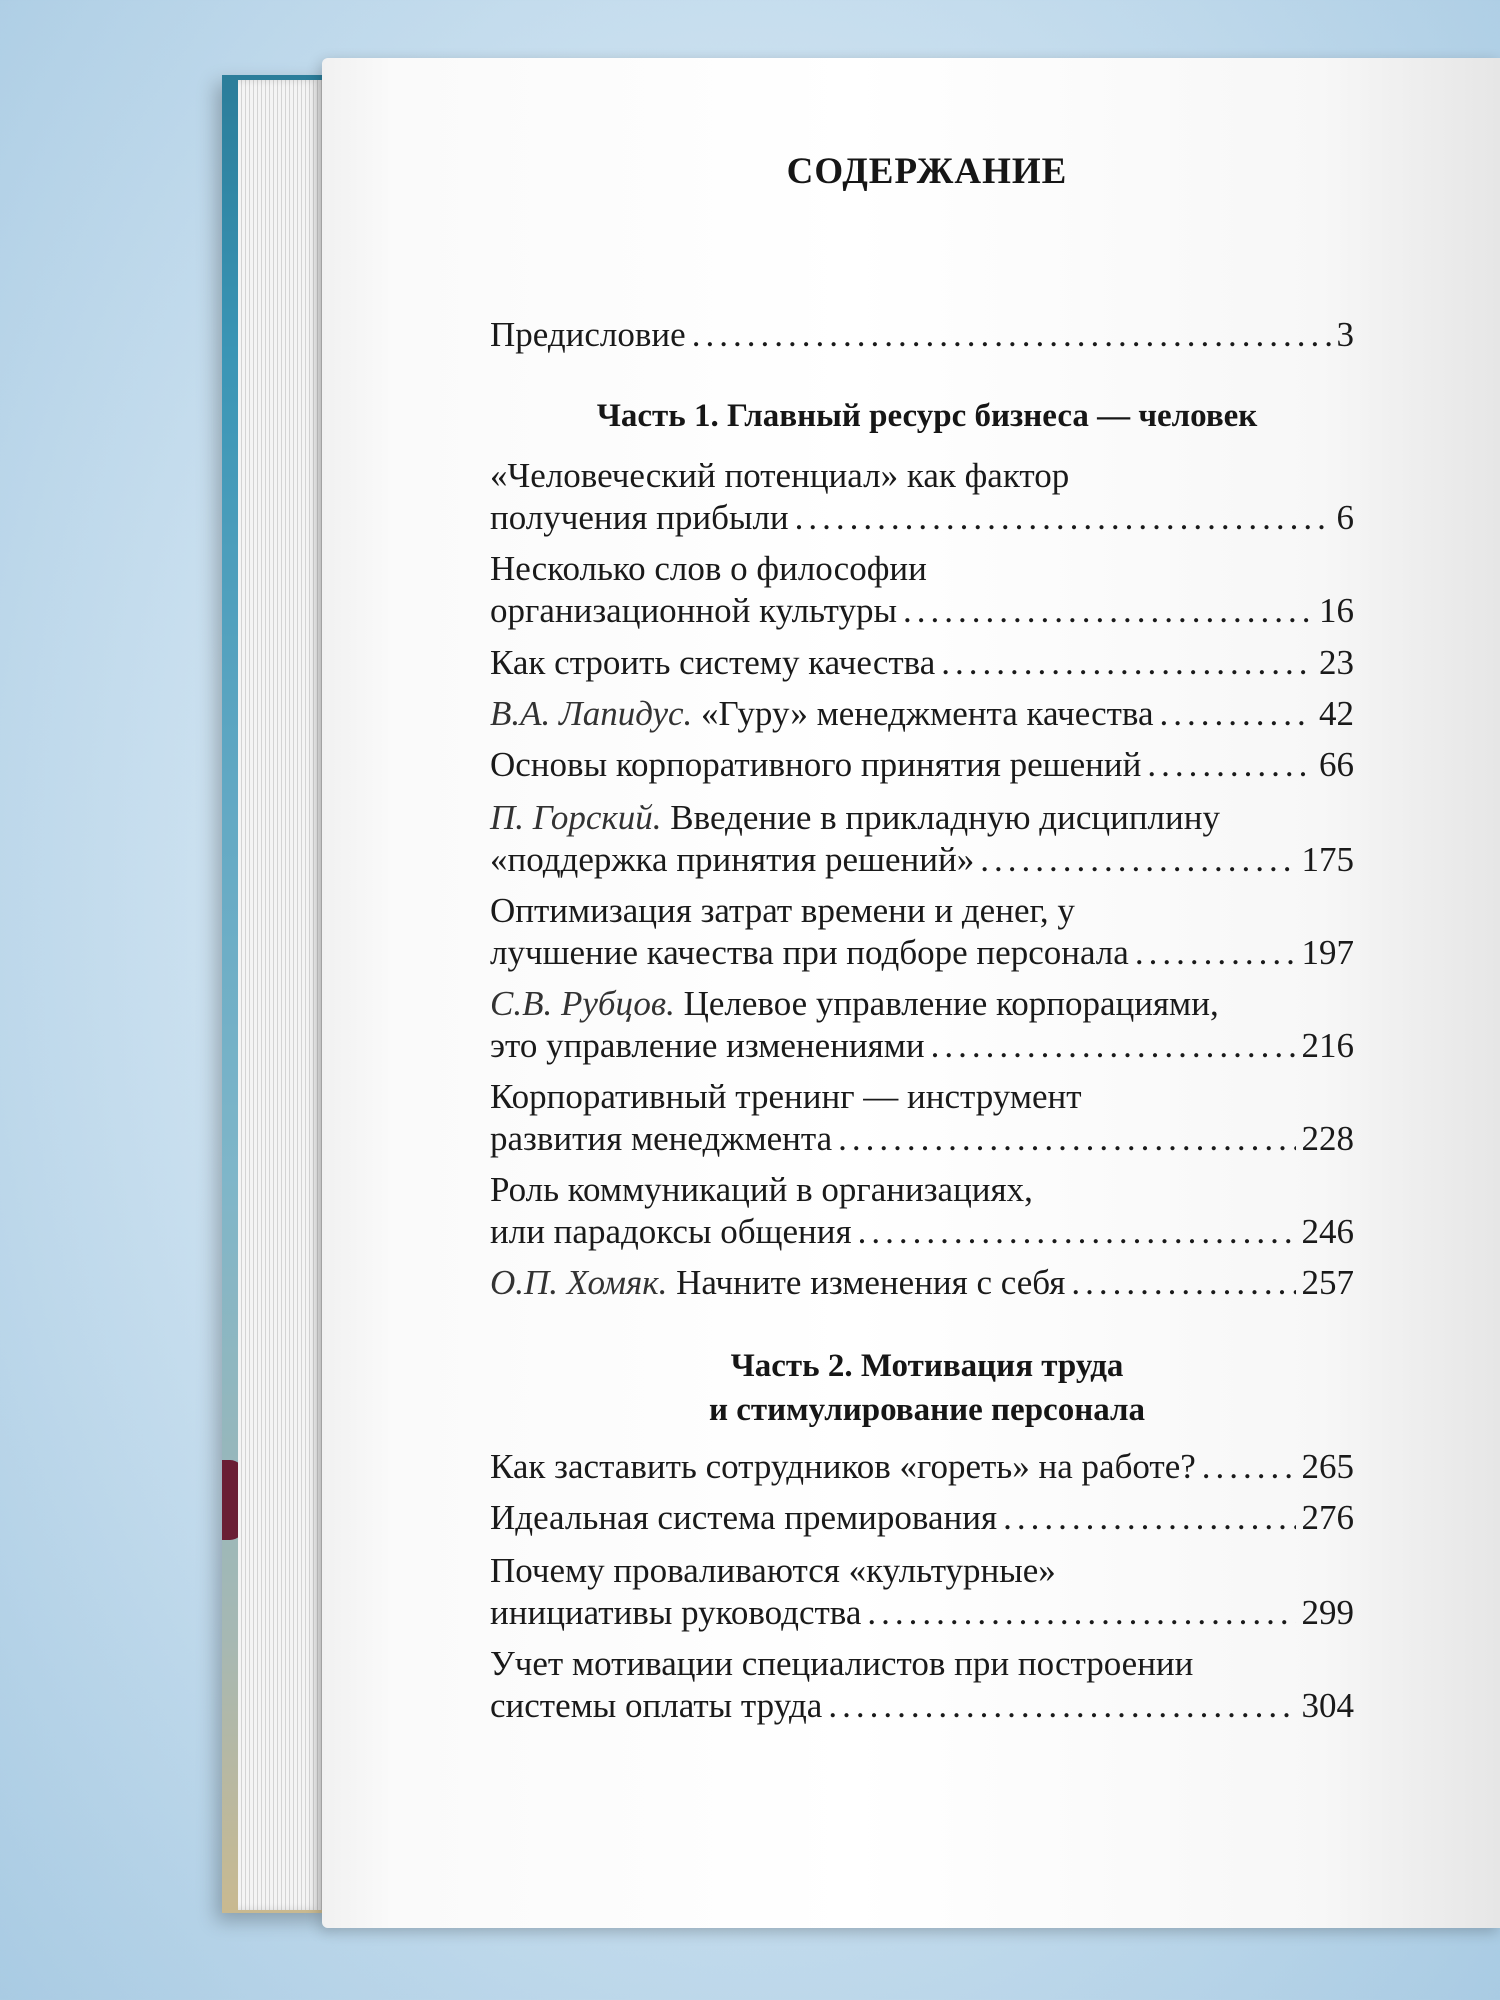 This screenshot has height=2000, width=1500. I want to click on toc-entry-text: Основы корпоративного принятия решений, so click(816, 764).